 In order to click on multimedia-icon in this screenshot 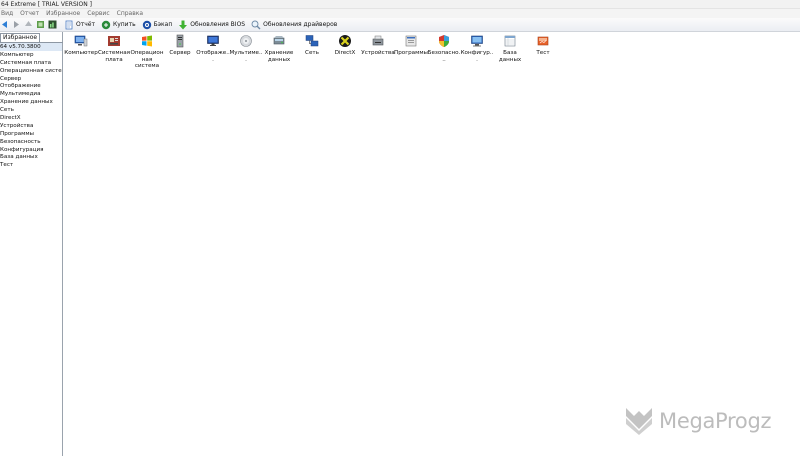, I will do `click(246, 41)`.